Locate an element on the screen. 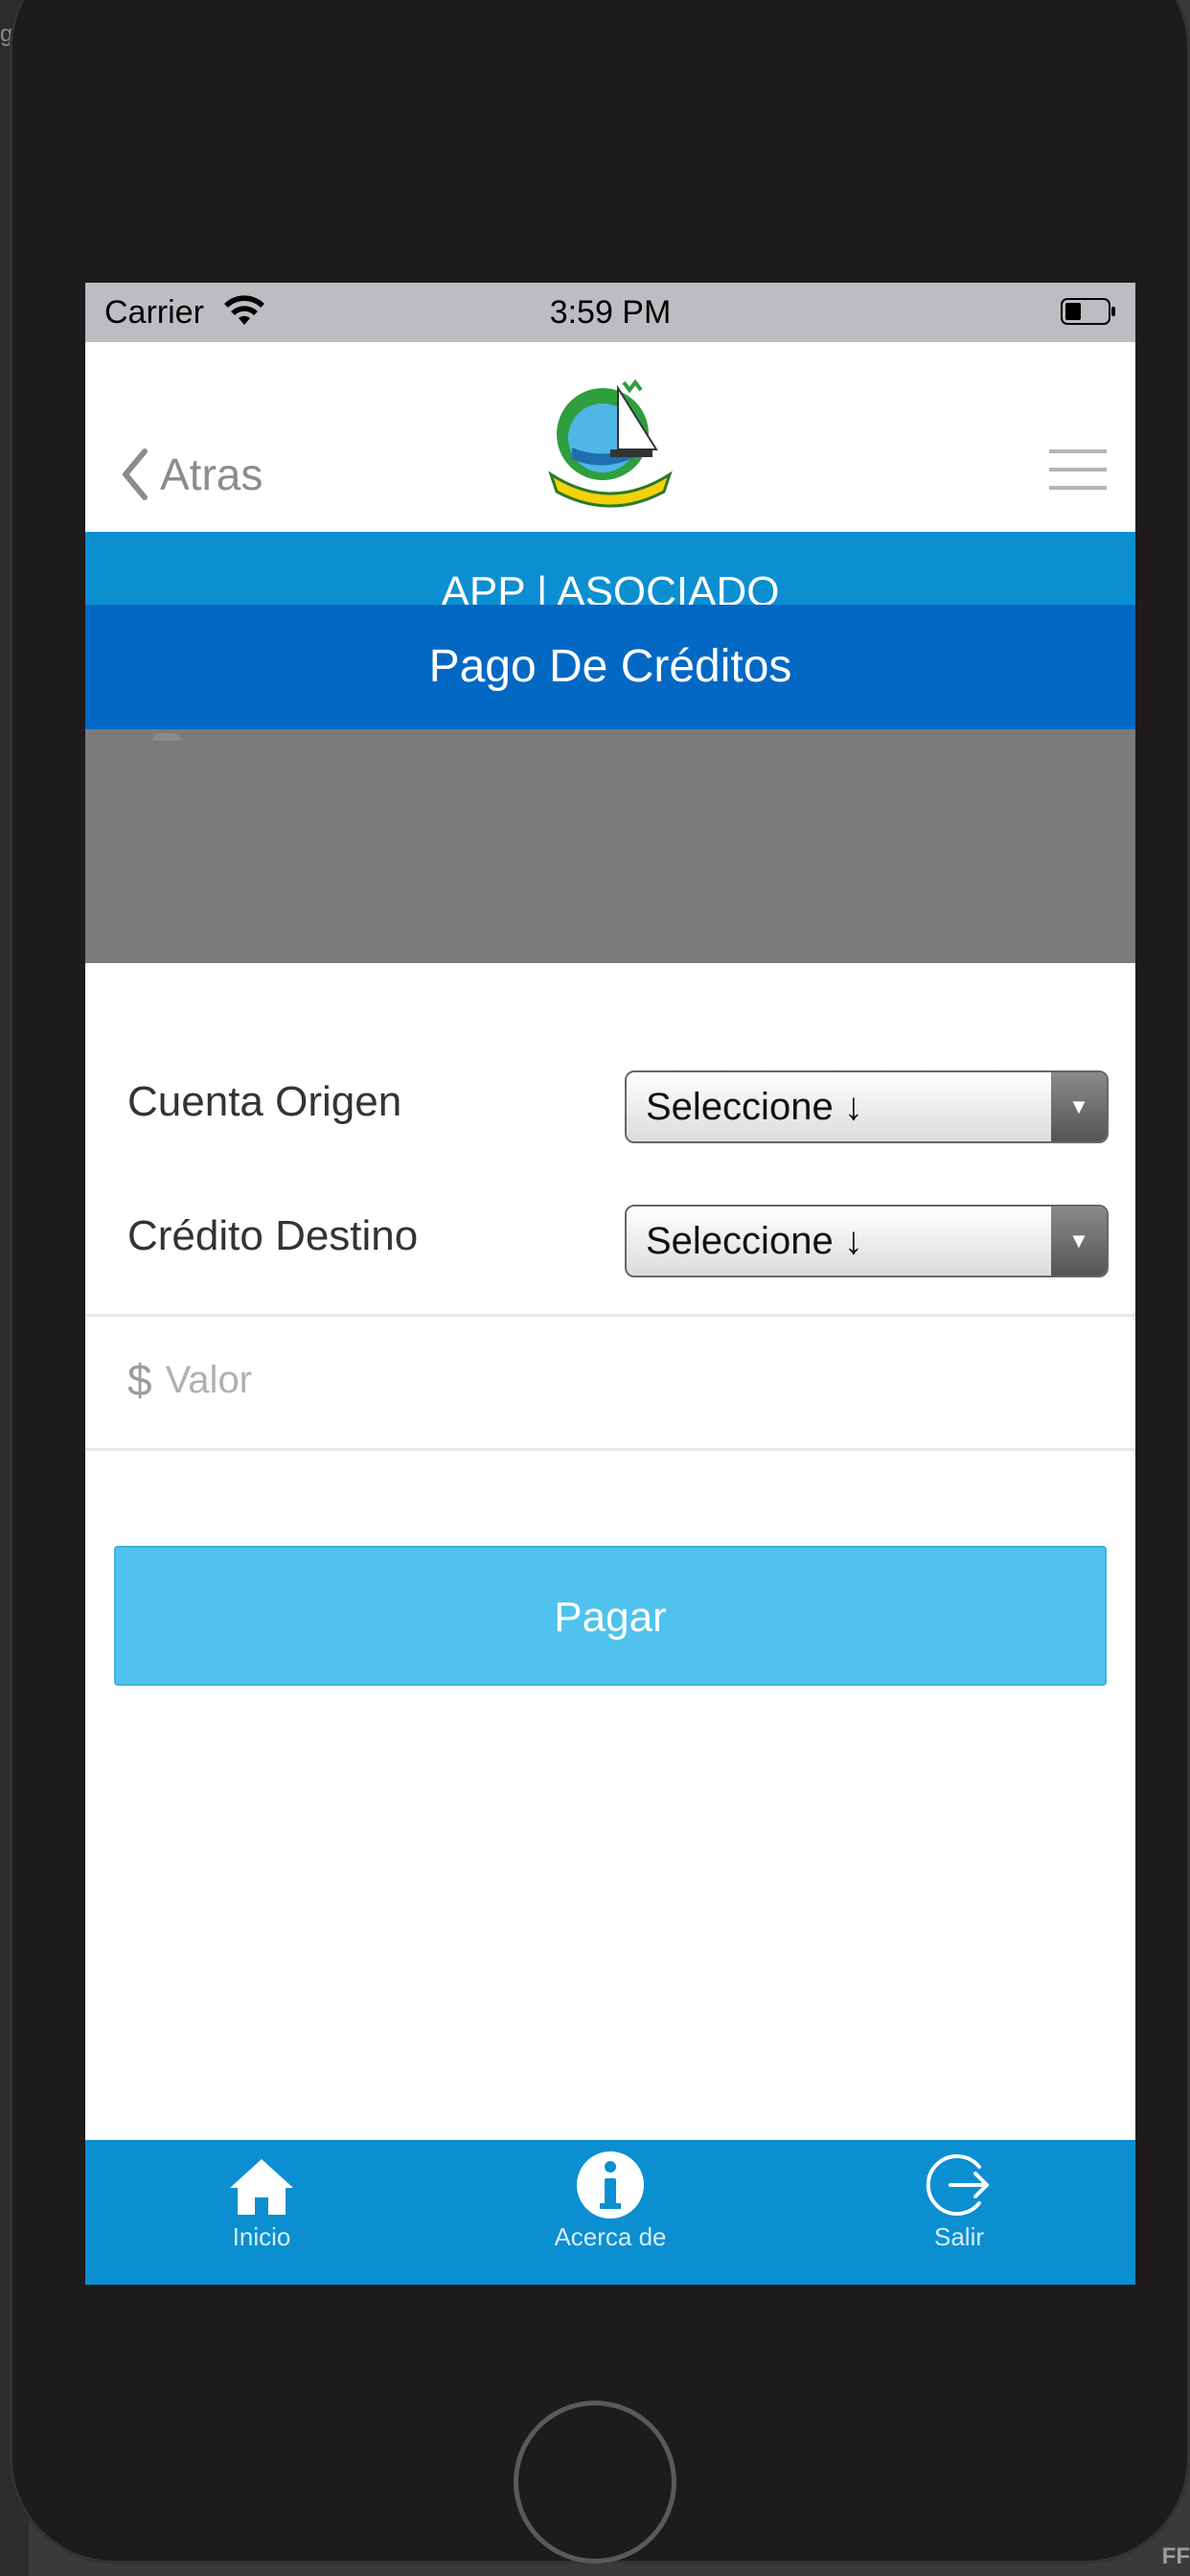 This screenshot has width=1190, height=2576. origin-account-row: Cuenta Origen Seleccione ↓ ▼ is located at coordinates (610, 1109).